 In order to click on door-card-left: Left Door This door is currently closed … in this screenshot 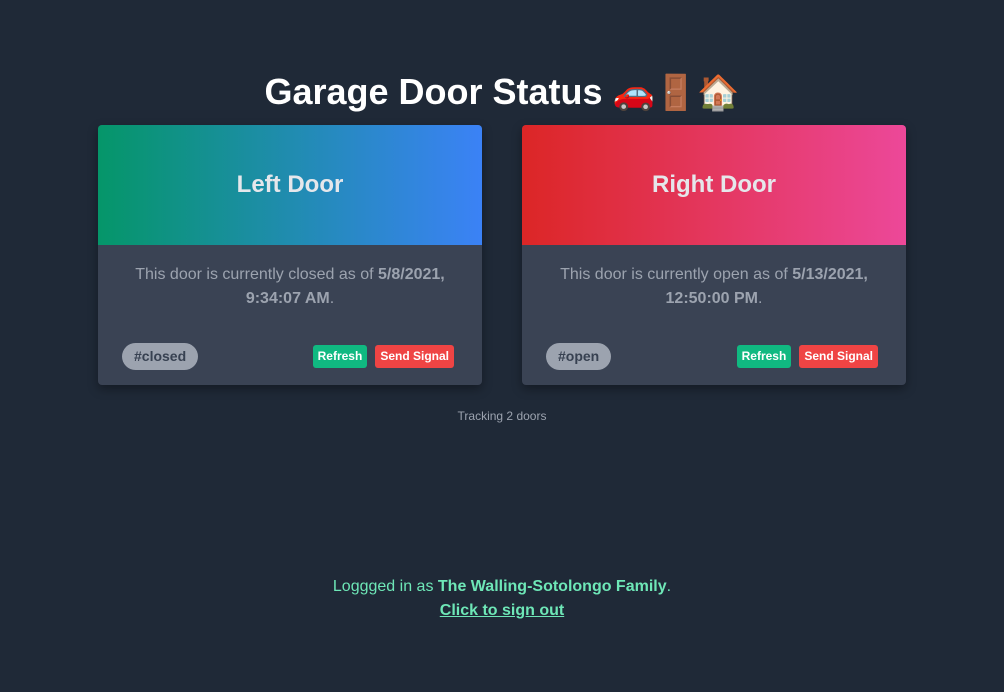, I will do `click(290, 255)`.